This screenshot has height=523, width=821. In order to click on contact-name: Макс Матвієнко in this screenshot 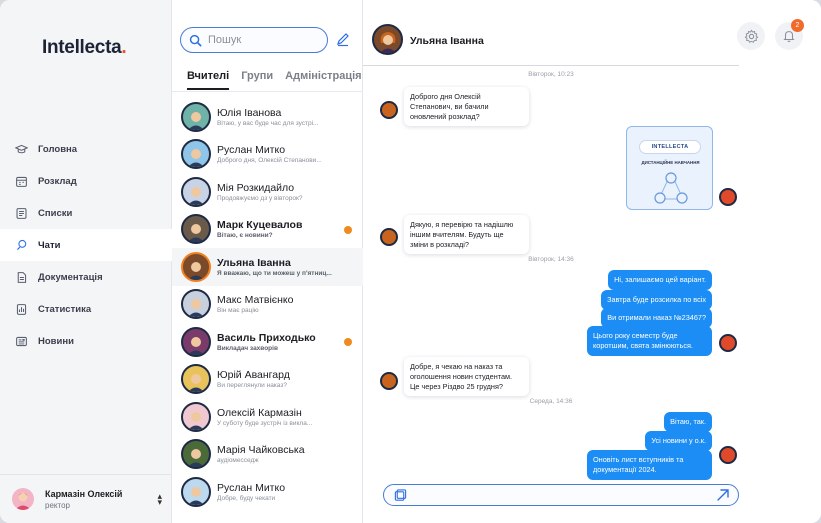, I will do `click(255, 300)`.